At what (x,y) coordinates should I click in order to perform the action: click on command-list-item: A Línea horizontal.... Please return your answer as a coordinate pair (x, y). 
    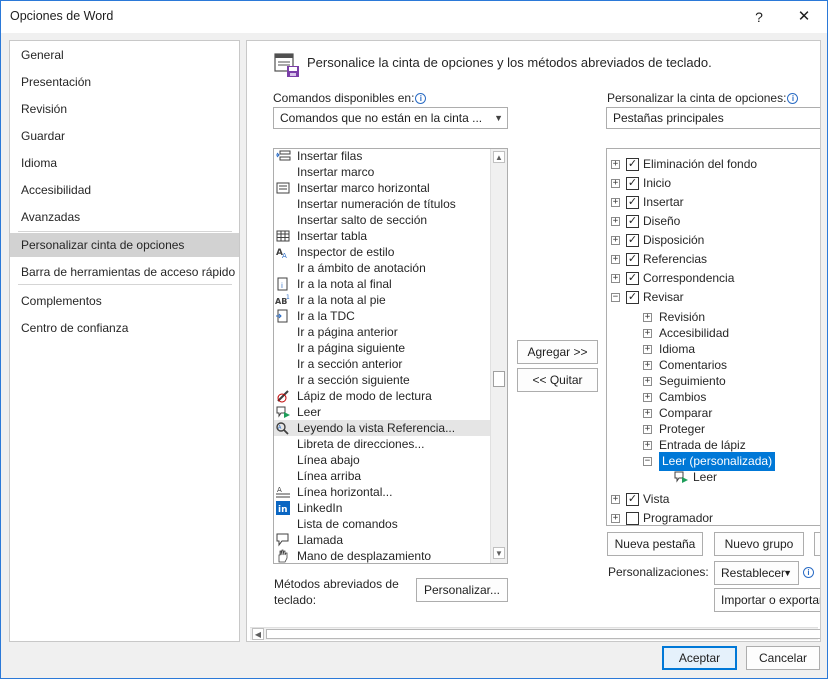
    Looking at the image, I should click on (382, 492).